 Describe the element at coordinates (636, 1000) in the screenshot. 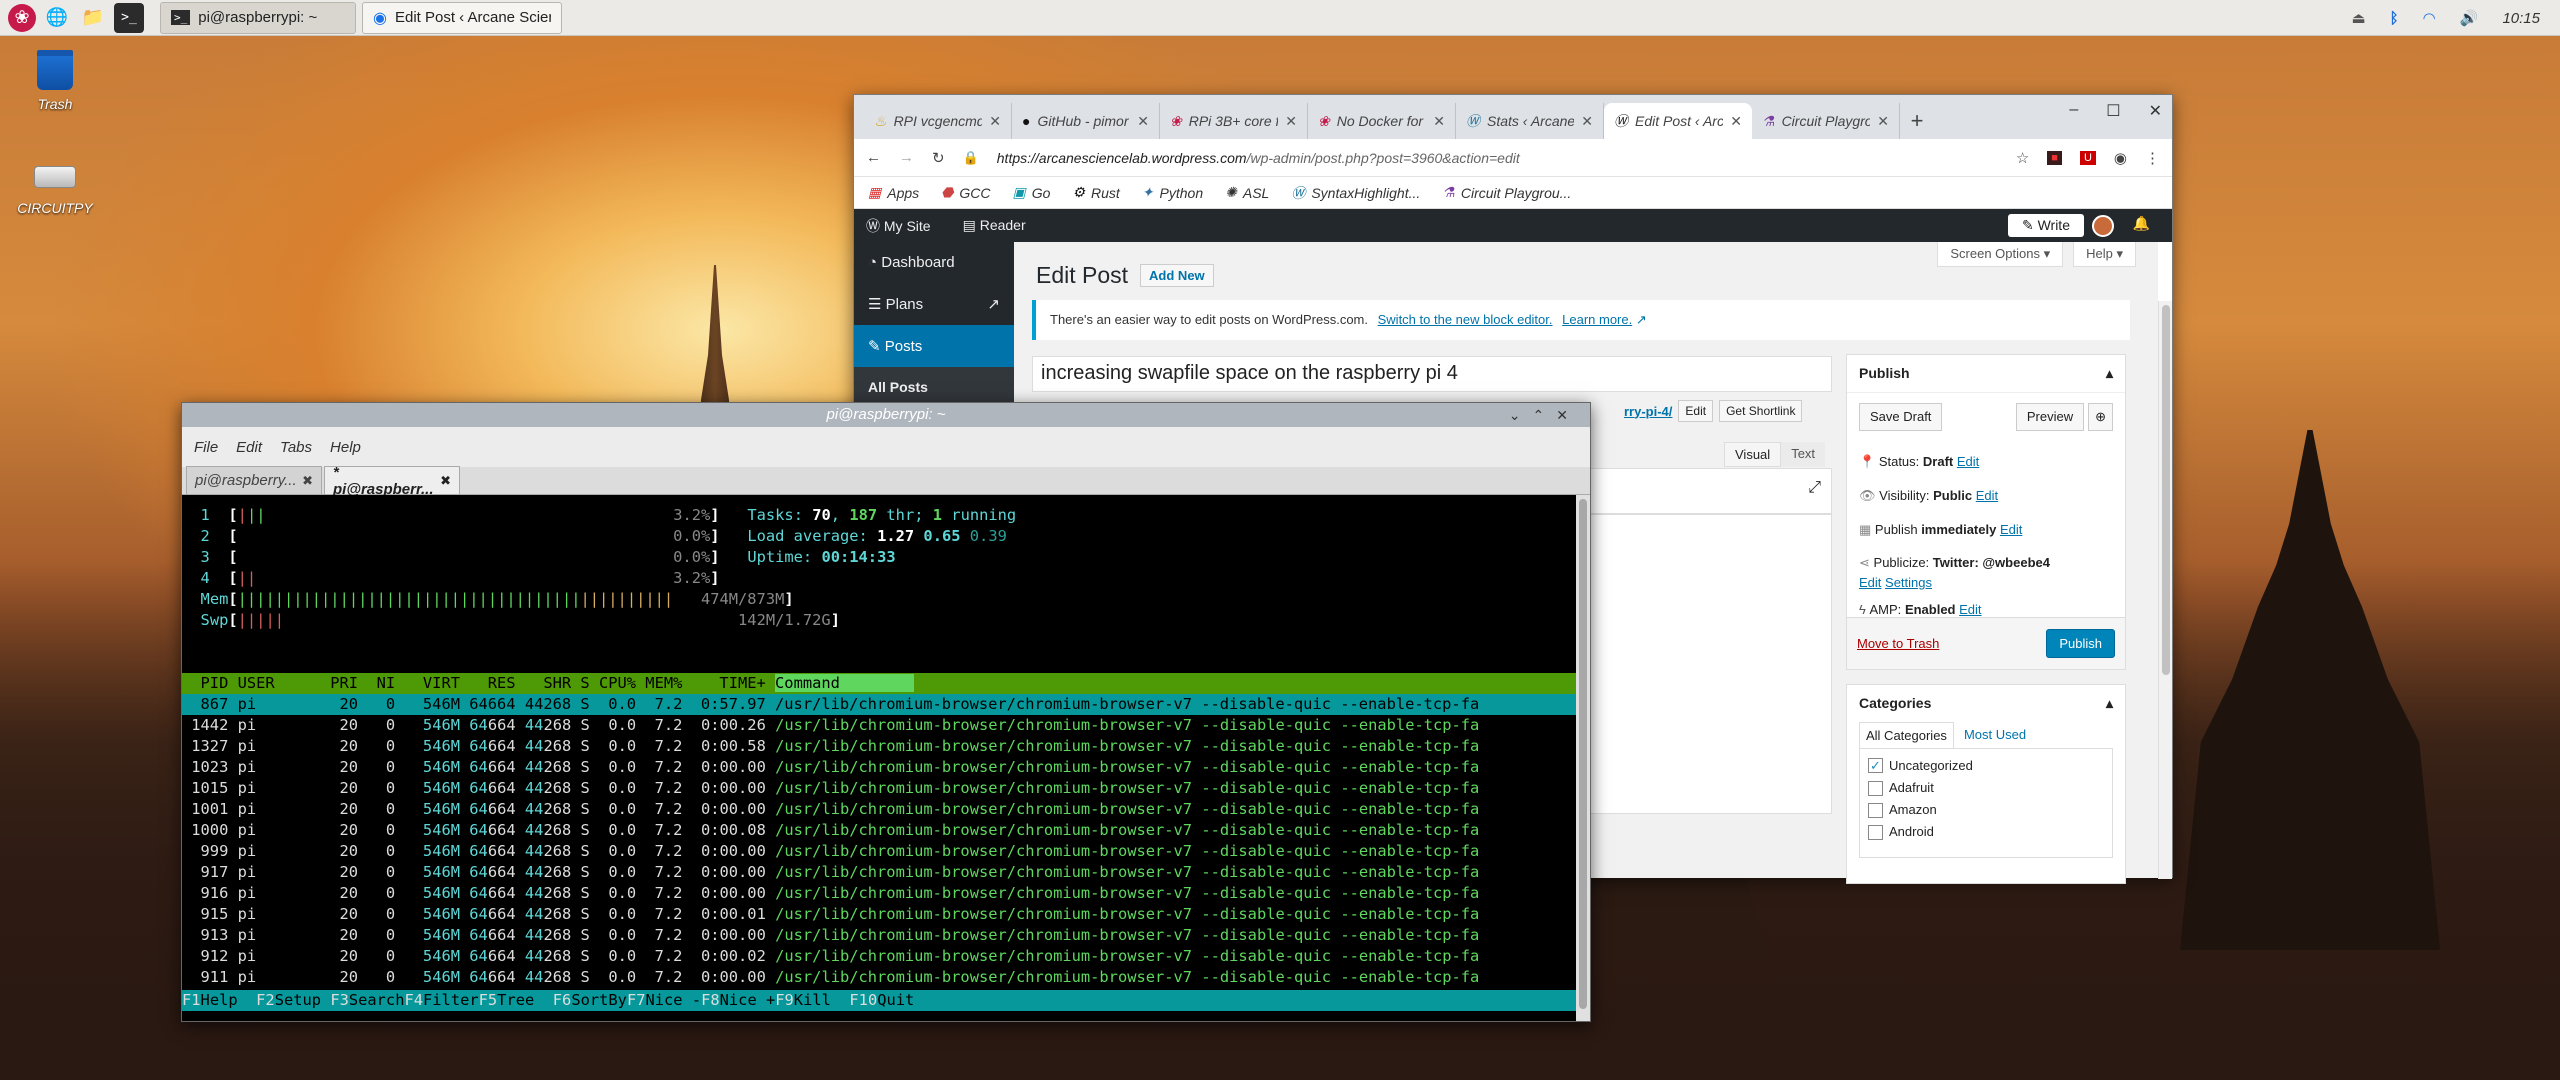

I see `fkey-f7: F7` at that location.